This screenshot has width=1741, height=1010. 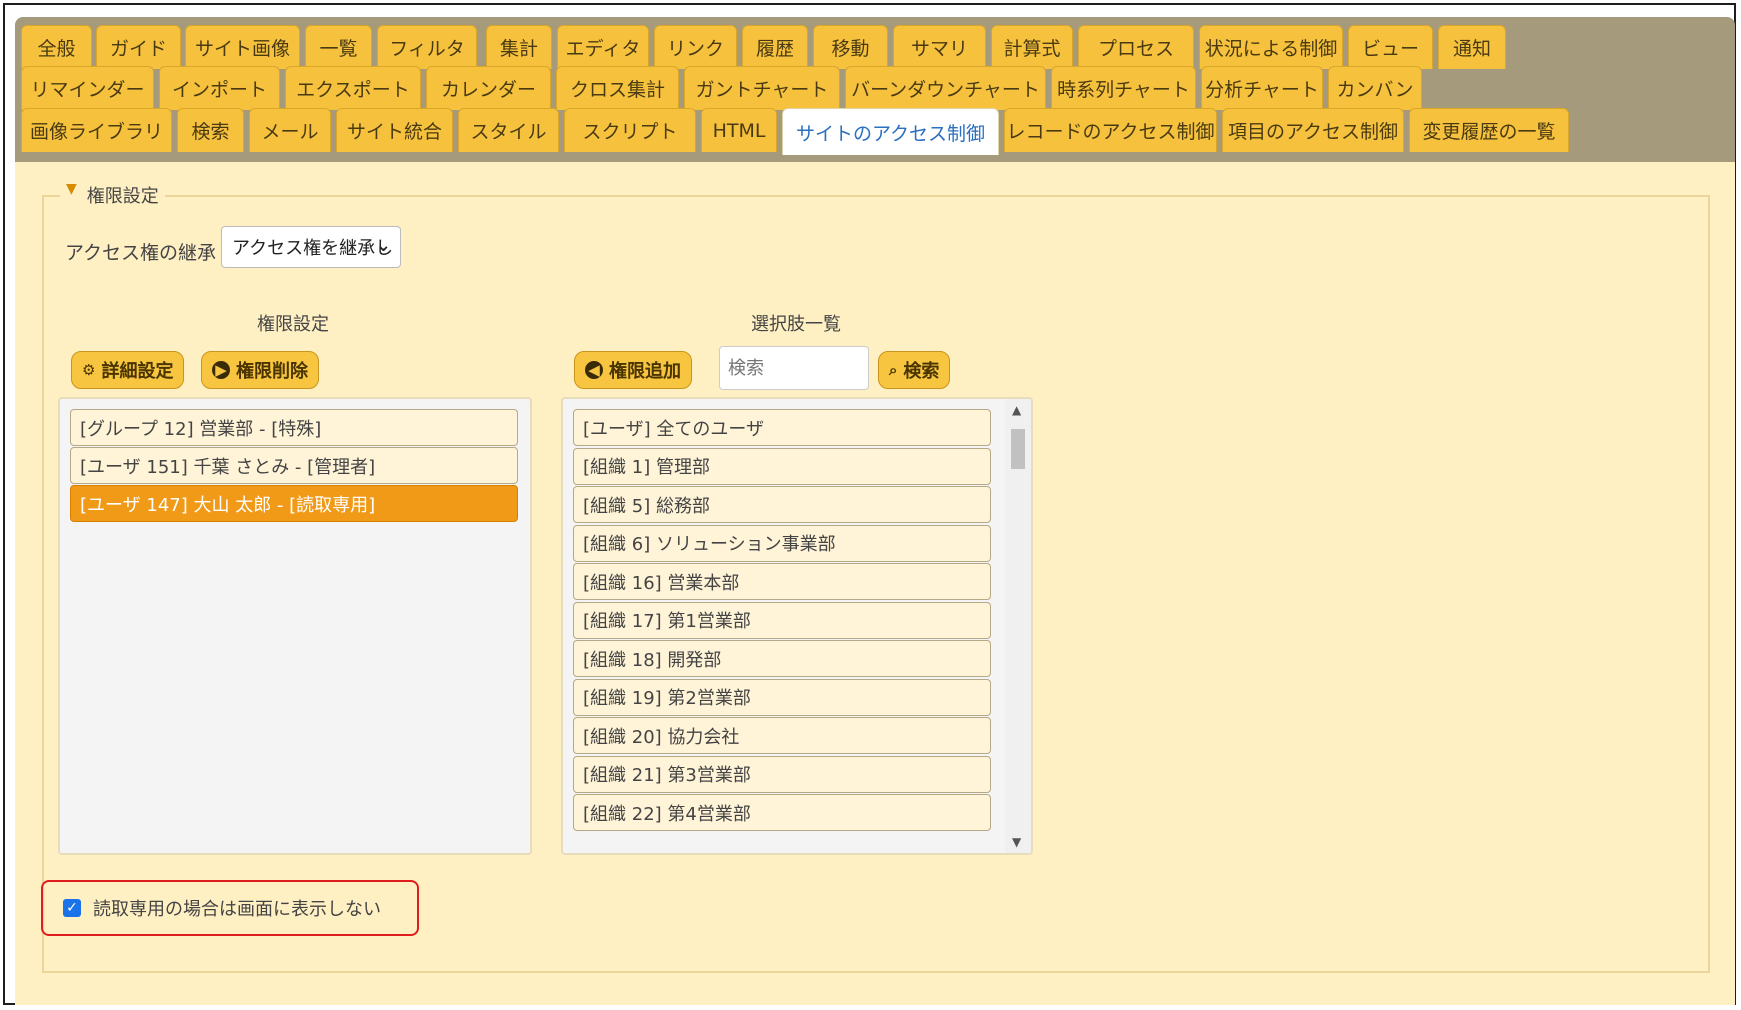 I want to click on search-input, so click(x=794, y=368).